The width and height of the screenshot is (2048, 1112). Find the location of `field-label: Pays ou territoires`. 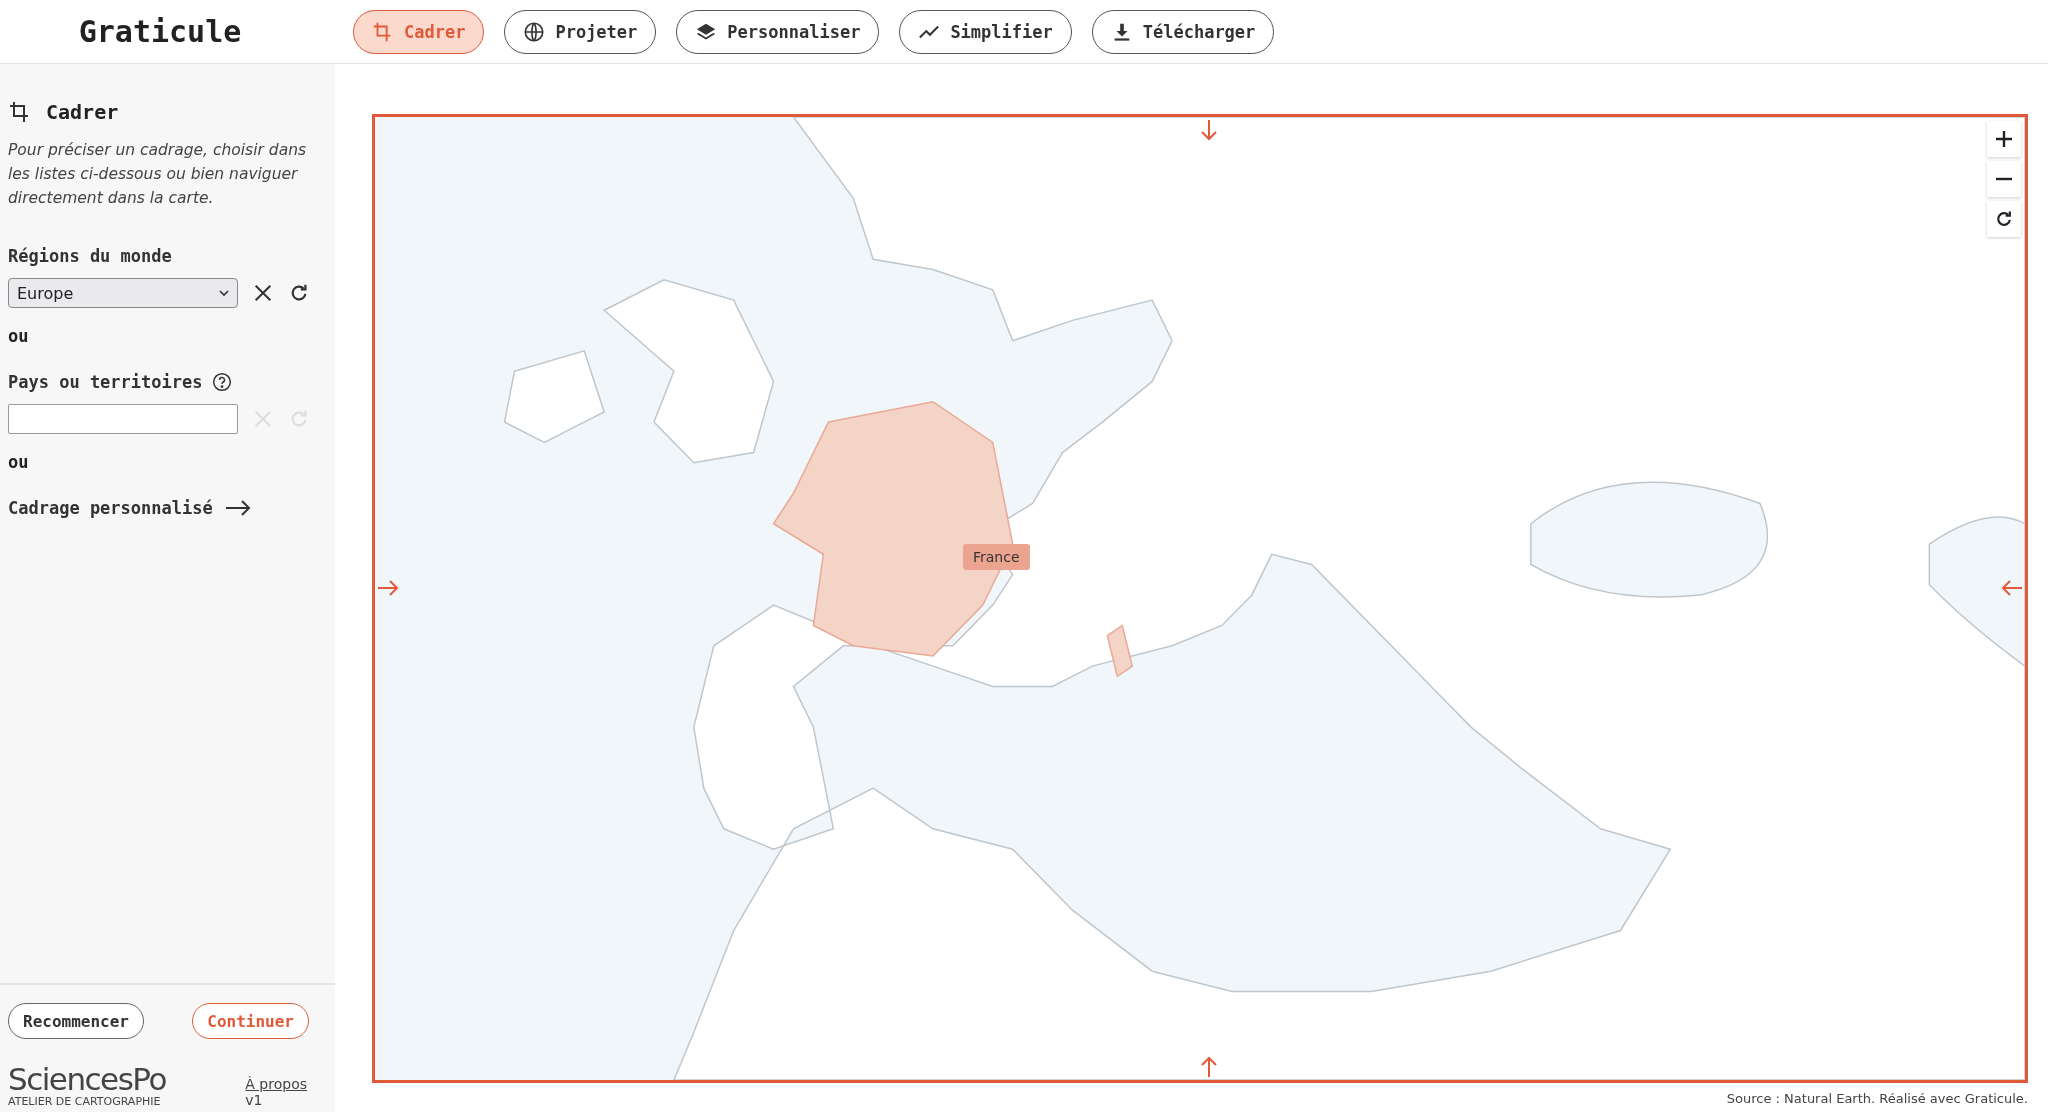

field-label: Pays ou territoires is located at coordinates (105, 382).